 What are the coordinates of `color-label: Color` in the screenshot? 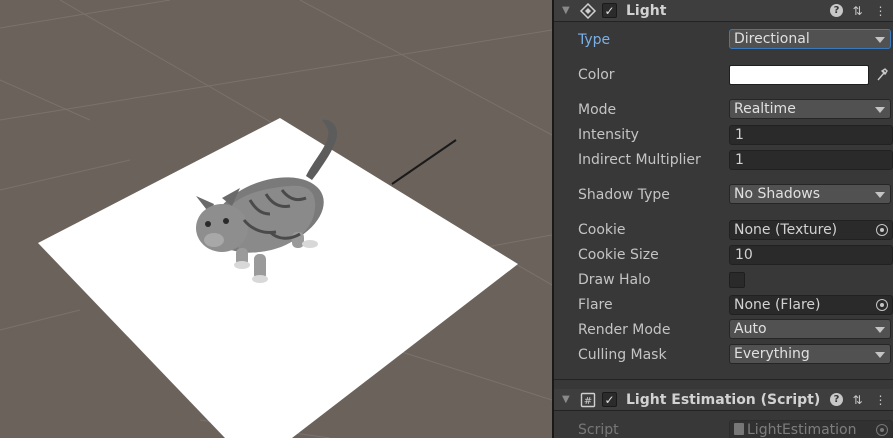 It's located at (596, 75).